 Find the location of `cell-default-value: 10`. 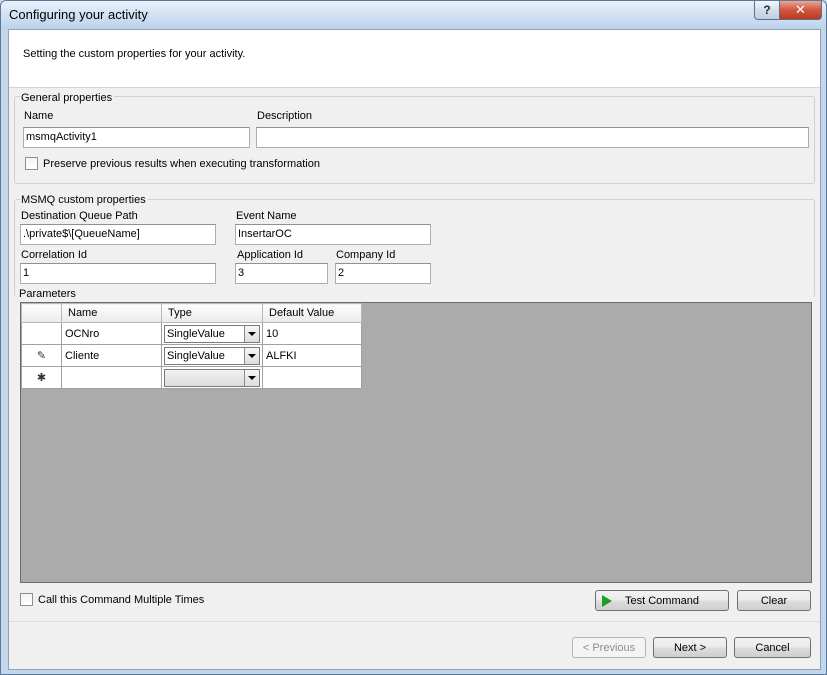

cell-default-value: 10 is located at coordinates (312, 333).